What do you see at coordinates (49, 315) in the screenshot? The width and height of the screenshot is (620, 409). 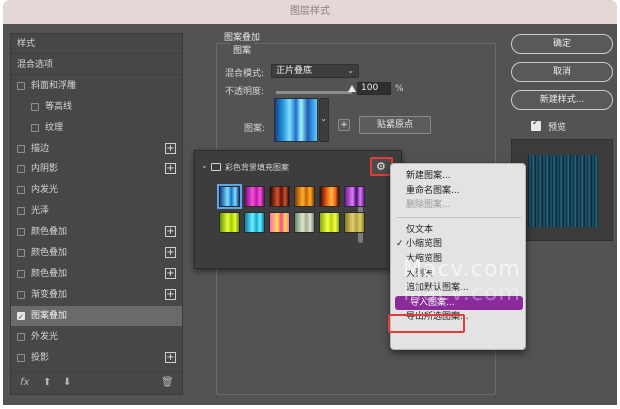 I see `style-item-label: 图案叠加` at bounding box center [49, 315].